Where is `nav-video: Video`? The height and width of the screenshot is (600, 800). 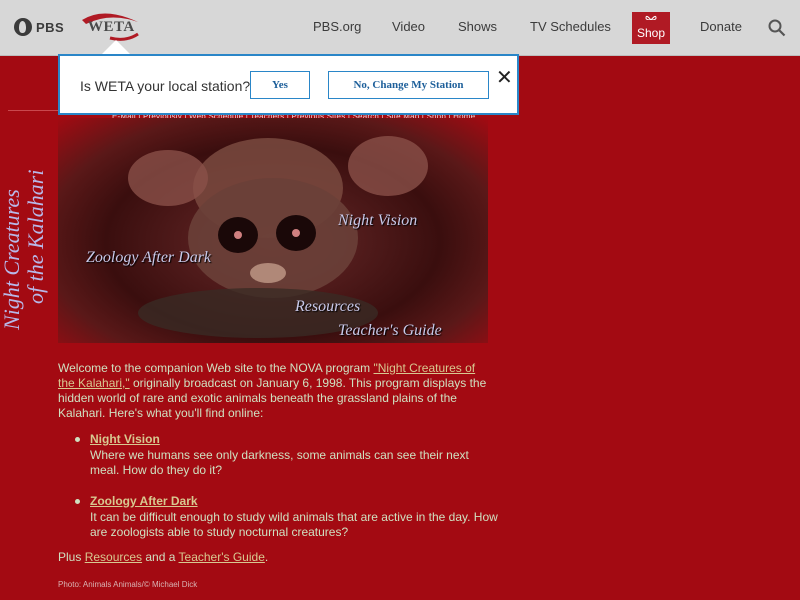 nav-video: Video is located at coordinates (408, 26).